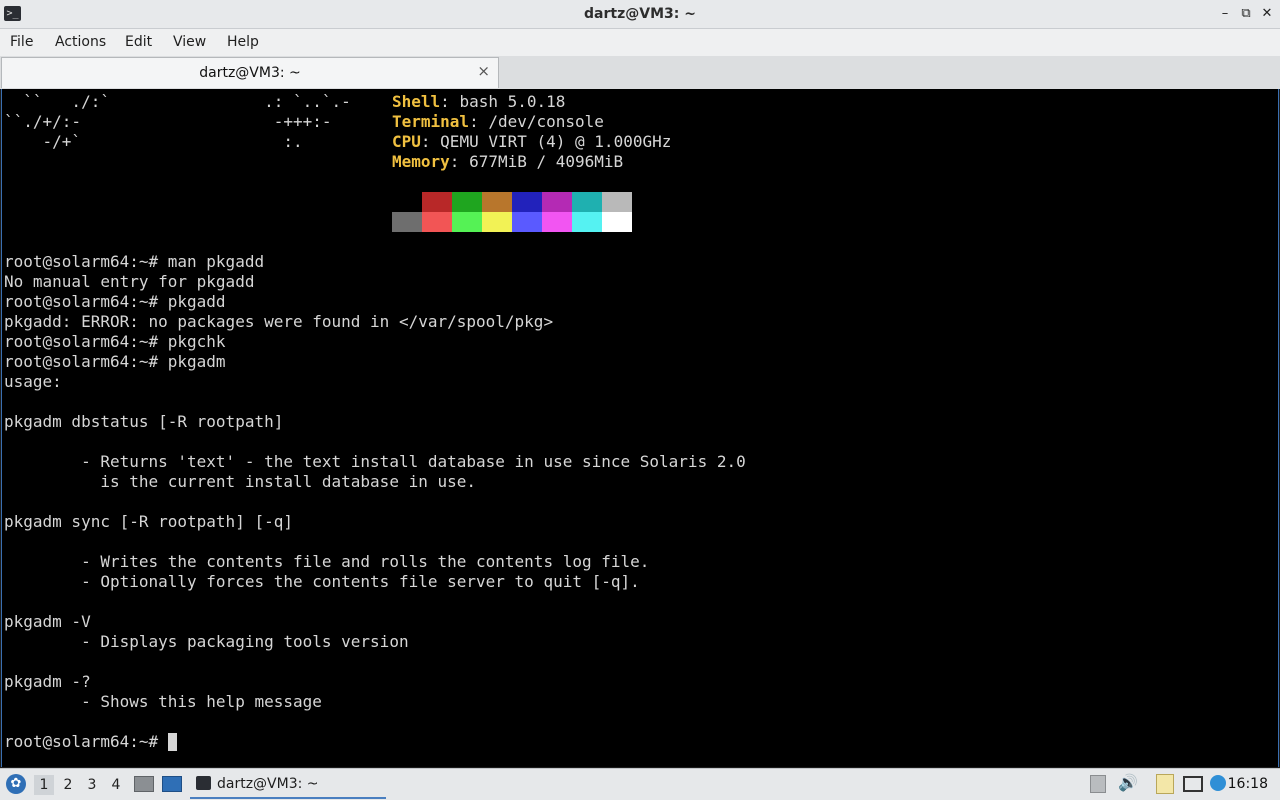 The image size is (1280, 800). What do you see at coordinates (536, 161) in the screenshot?
I see `sysinfo-value: : 677MiB / 4096MiB` at bounding box center [536, 161].